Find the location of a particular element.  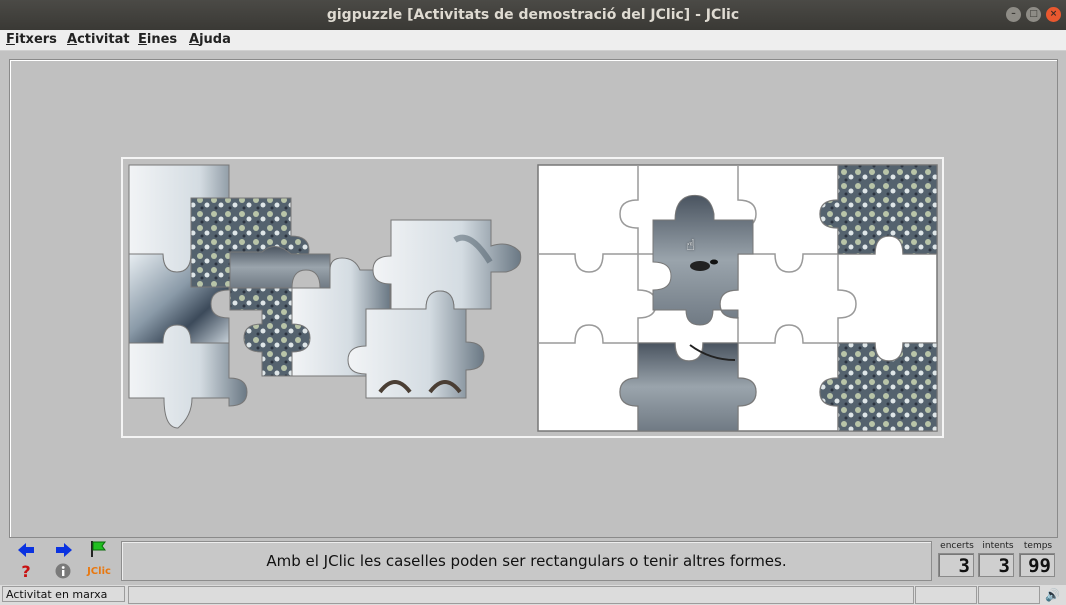

info-button is located at coordinates (63, 571).